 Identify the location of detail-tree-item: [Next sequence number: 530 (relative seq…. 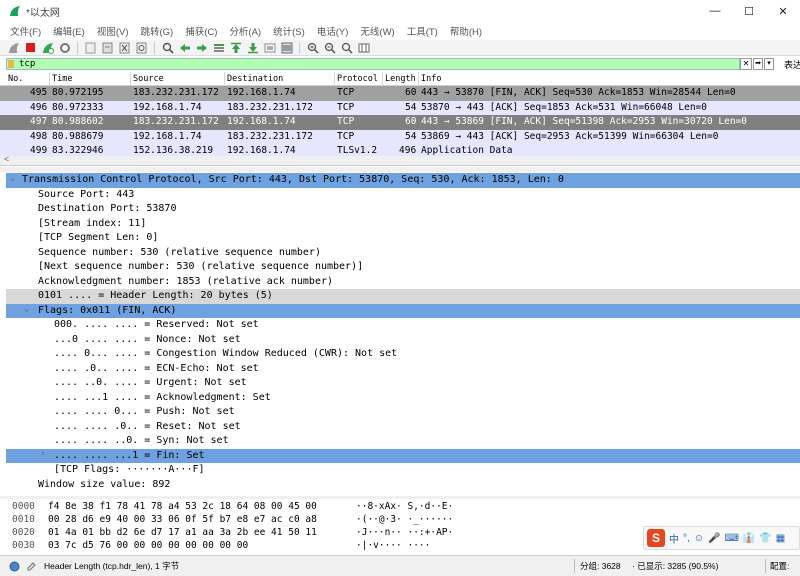
(403, 267).